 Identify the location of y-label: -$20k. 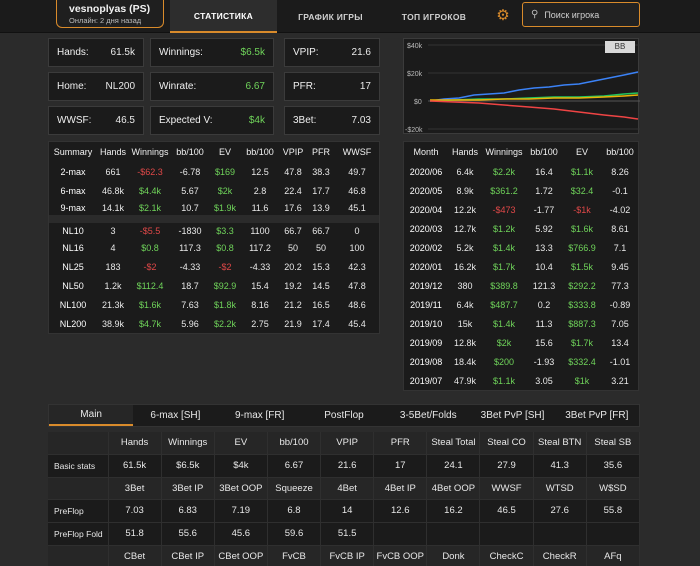
(414, 130).